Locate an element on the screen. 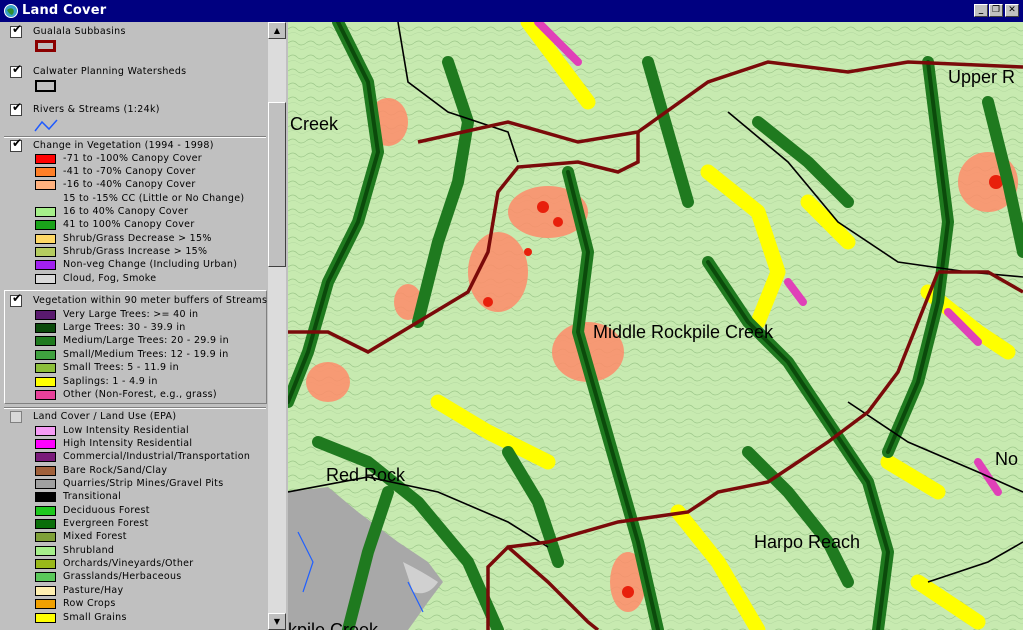 The image size is (1023, 630). arrow-down-icon: ▼ is located at coordinates (277, 621).